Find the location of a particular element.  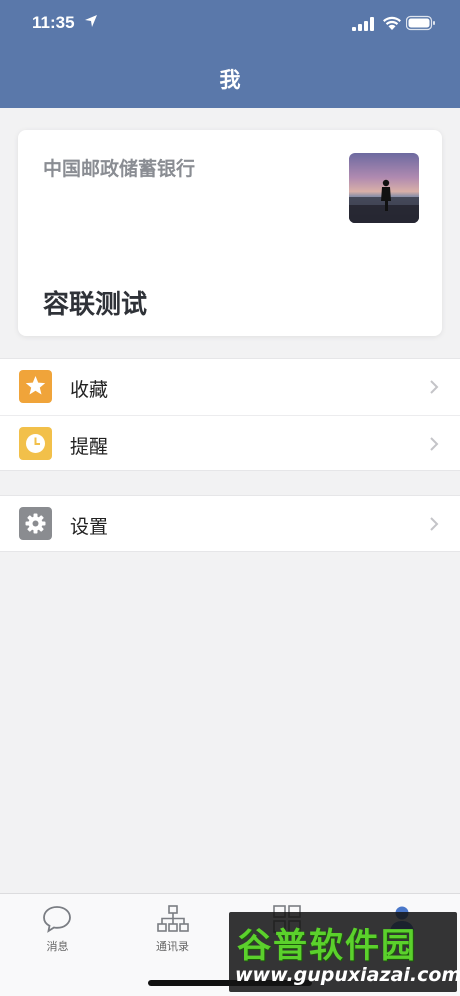

clock-icon is located at coordinates (35, 443).